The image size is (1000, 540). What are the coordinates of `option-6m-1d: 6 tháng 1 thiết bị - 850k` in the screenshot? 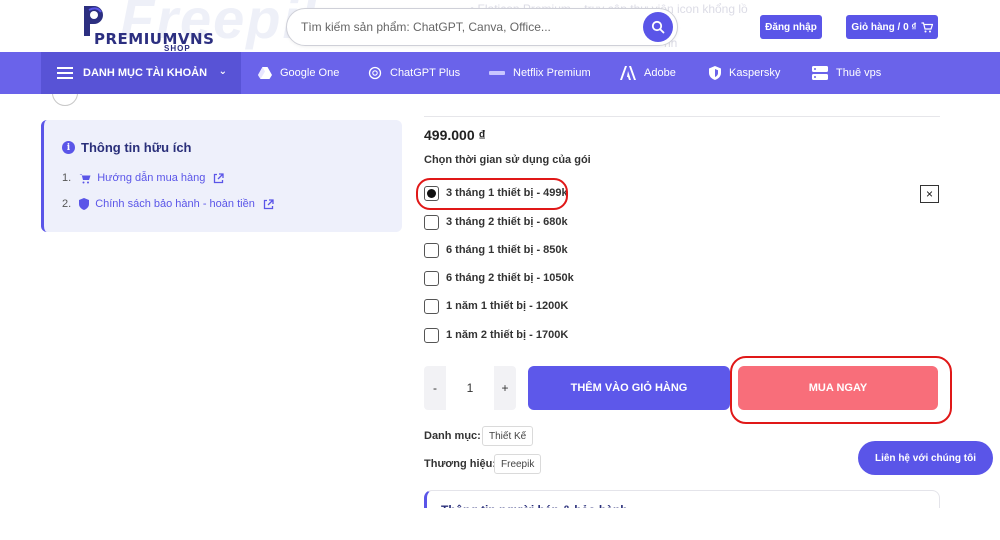 It's located at (496, 250).